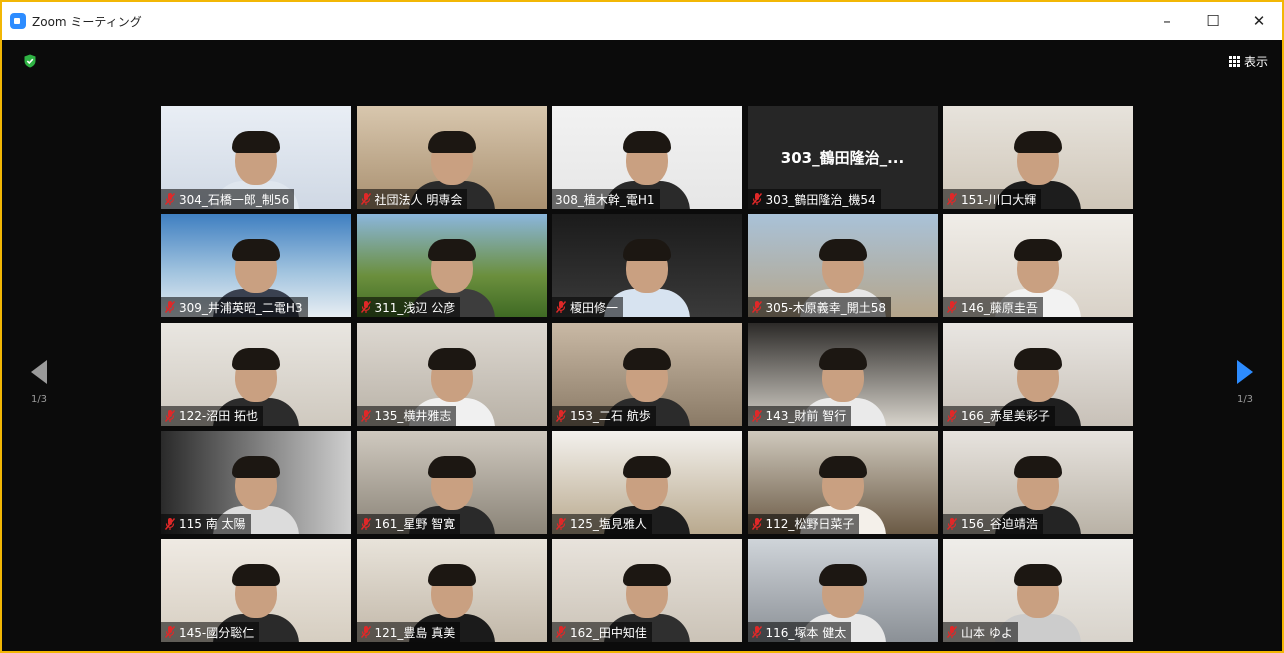 The width and height of the screenshot is (1284, 653). What do you see at coordinates (87, 21) in the screenshot?
I see `window-title: Zoom ミーティング` at bounding box center [87, 21].